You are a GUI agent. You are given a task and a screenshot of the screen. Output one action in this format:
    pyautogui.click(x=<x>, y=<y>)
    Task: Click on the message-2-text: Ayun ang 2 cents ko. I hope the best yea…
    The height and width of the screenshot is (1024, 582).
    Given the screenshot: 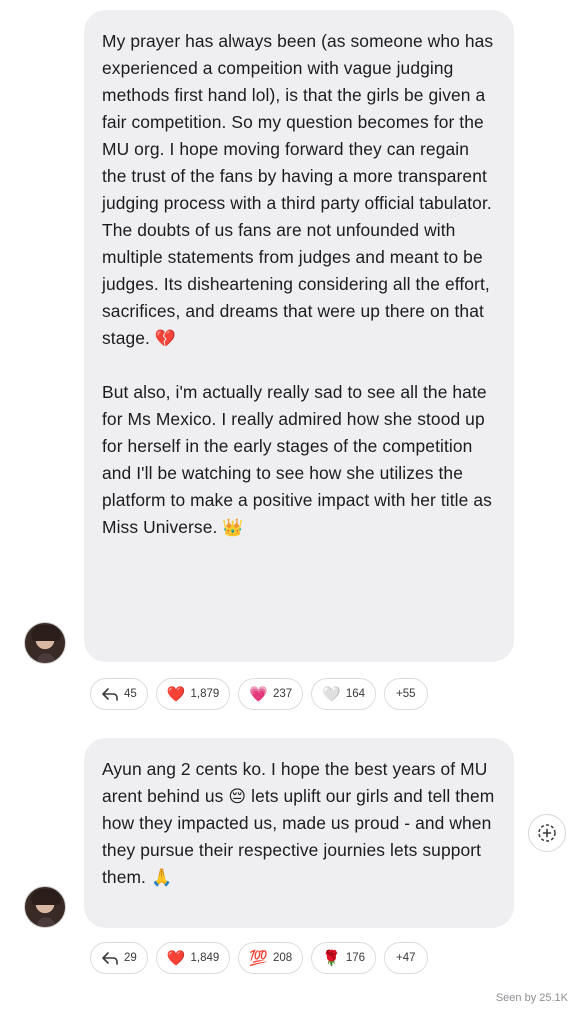 What is the action you would take?
    pyautogui.click(x=298, y=823)
    